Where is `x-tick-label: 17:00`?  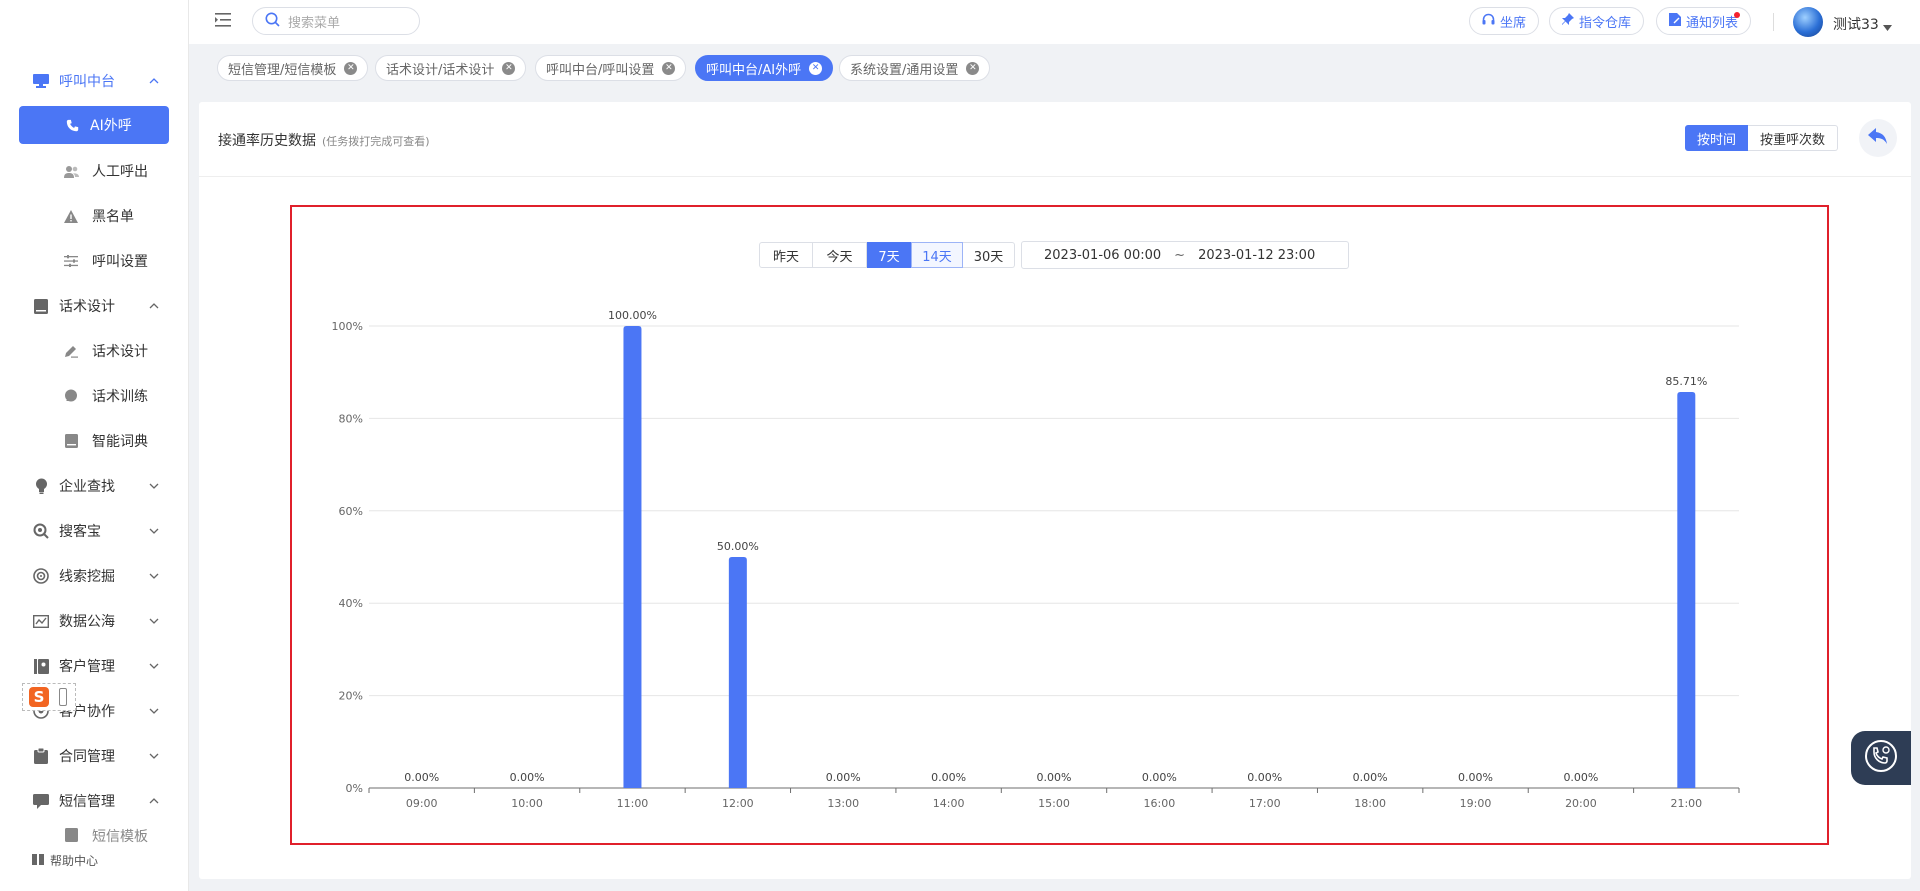 x-tick-label: 17:00 is located at coordinates (1265, 803).